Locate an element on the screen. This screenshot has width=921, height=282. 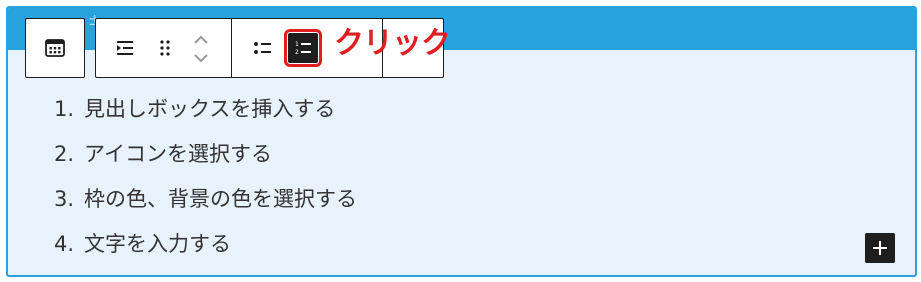
list-item: 4. 文字を入力する is located at coordinates (205, 251).